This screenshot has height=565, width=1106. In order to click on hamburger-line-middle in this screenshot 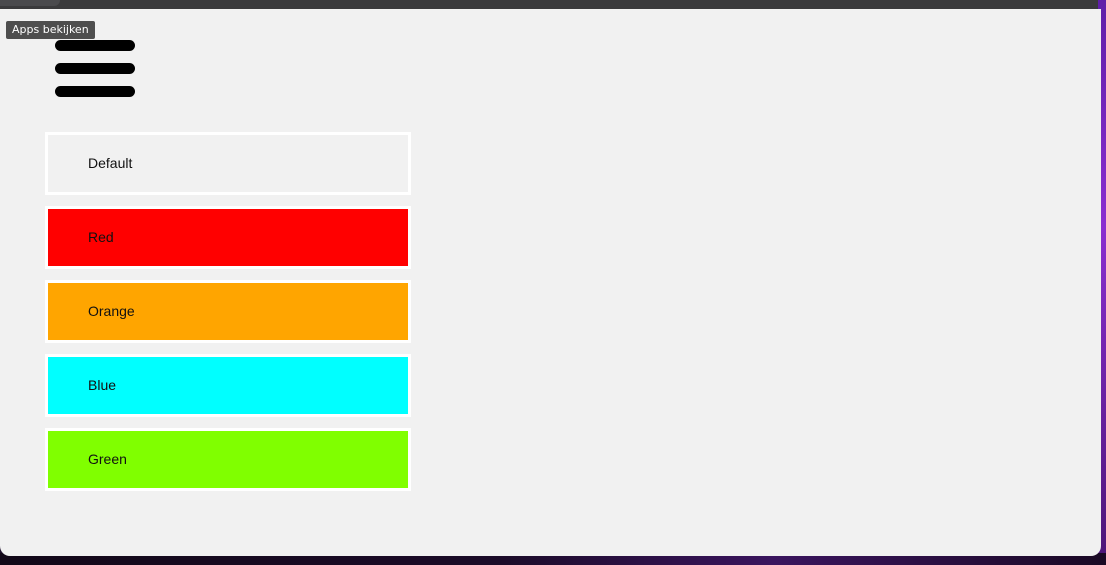, I will do `click(95, 68)`.